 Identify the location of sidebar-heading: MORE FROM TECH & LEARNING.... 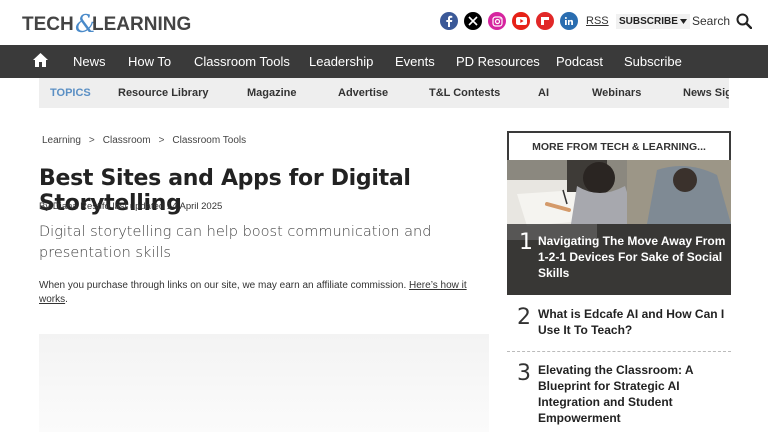
(619, 146).